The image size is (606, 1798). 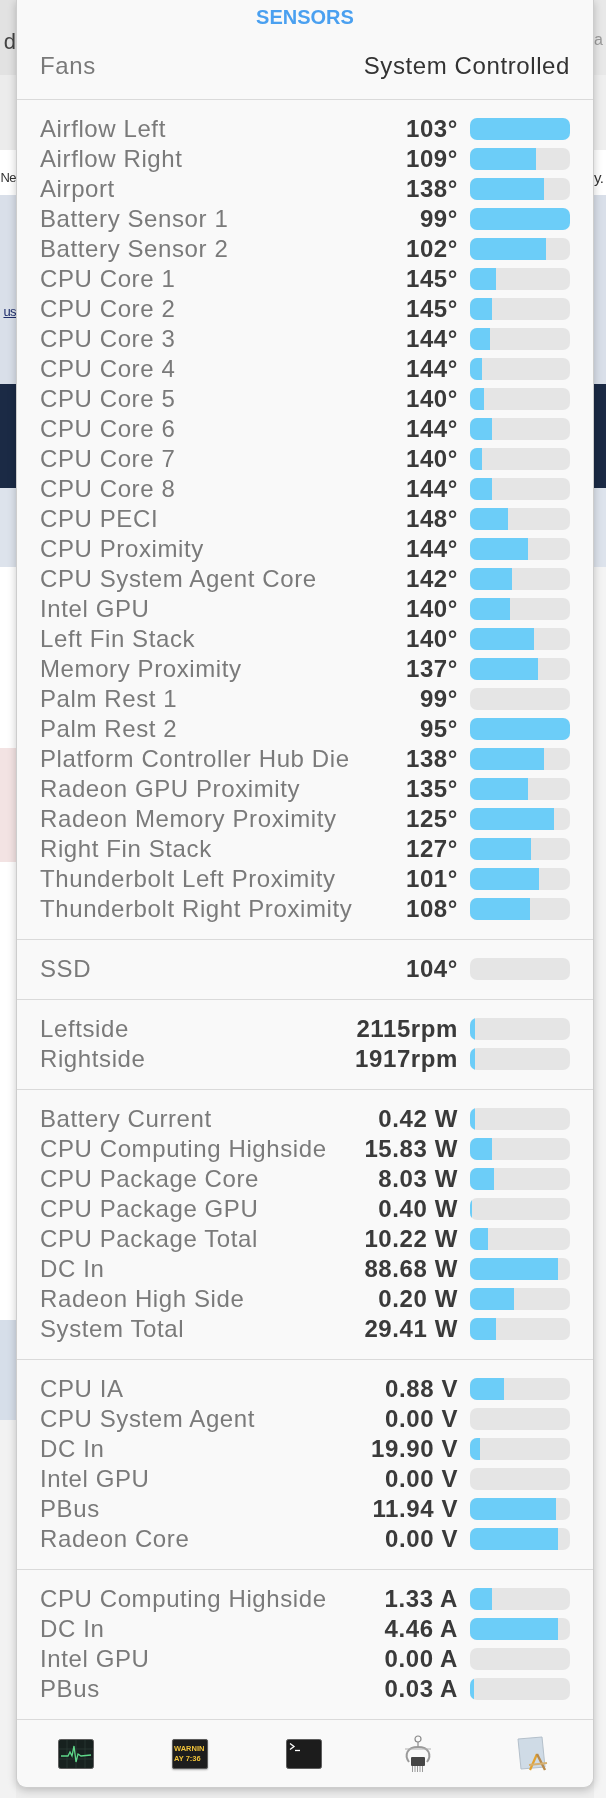 What do you see at coordinates (150, 1179) in the screenshot?
I see `sensor-label: CPU Package Core` at bounding box center [150, 1179].